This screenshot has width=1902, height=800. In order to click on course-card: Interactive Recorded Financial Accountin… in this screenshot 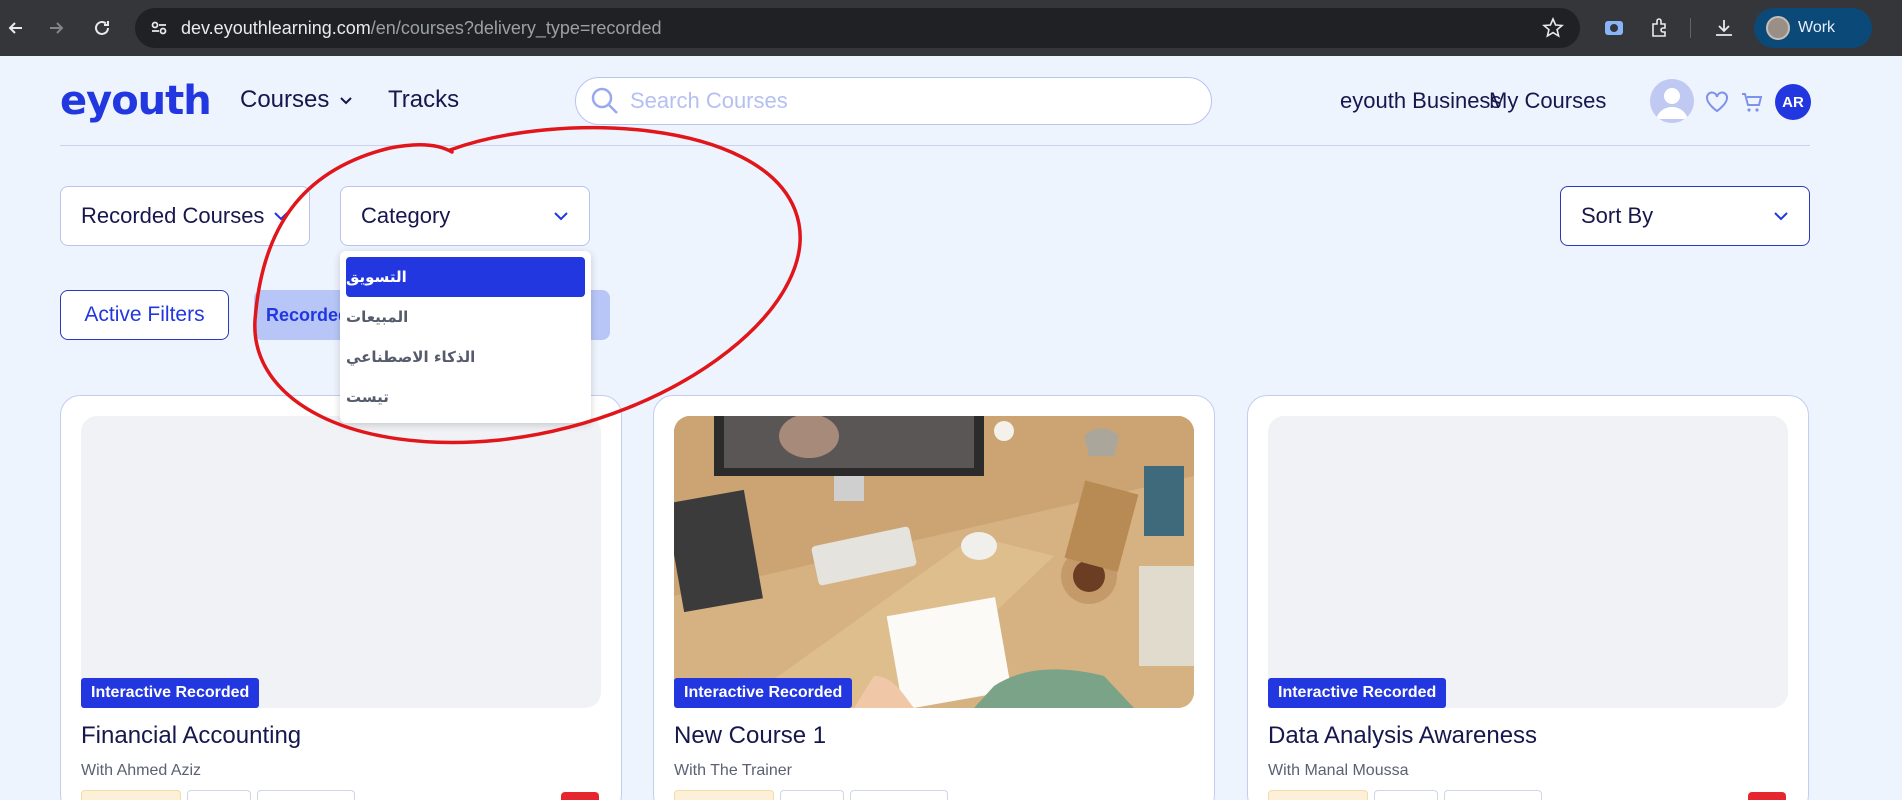, I will do `click(341, 597)`.